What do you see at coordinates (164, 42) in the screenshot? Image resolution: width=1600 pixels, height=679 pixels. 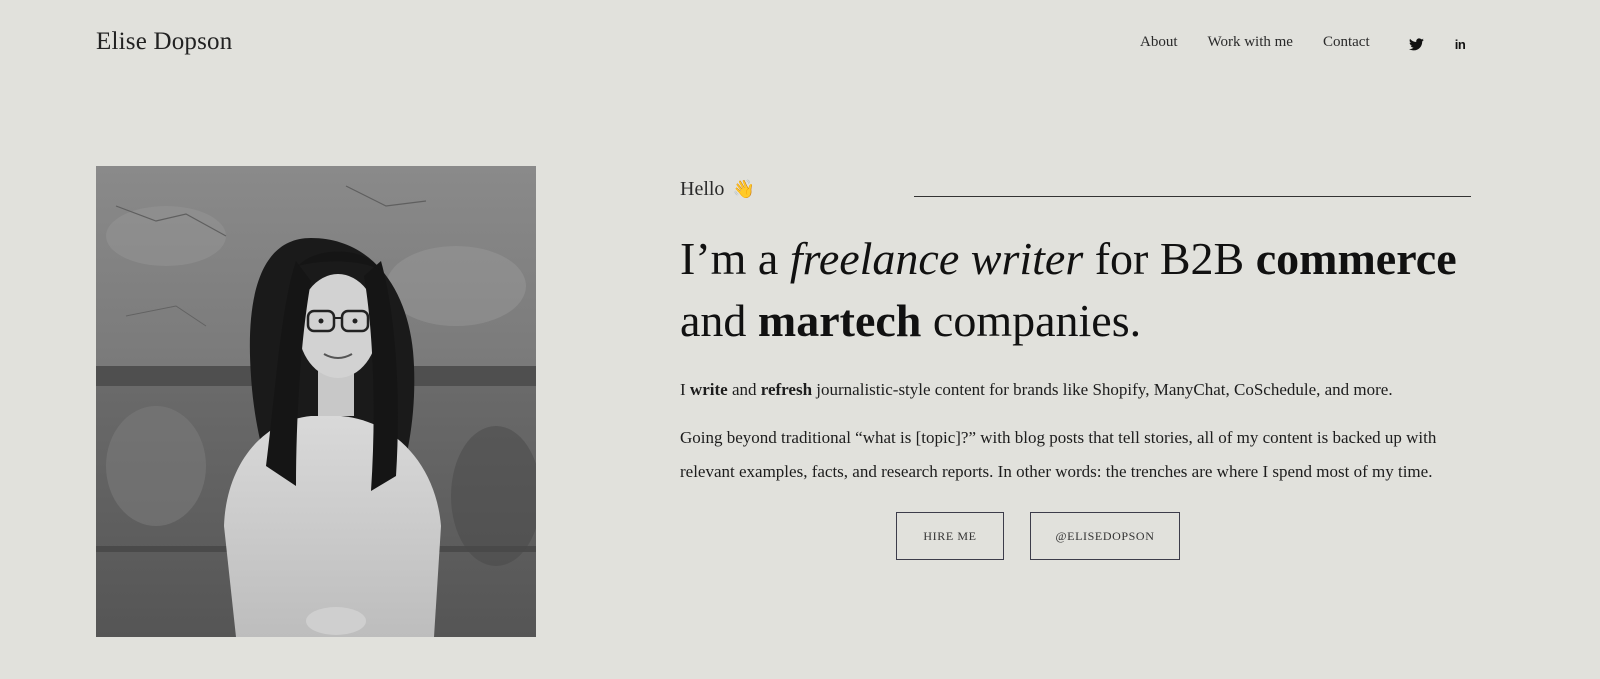 I see `site-brand: Elise Dopson` at bounding box center [164, 42].